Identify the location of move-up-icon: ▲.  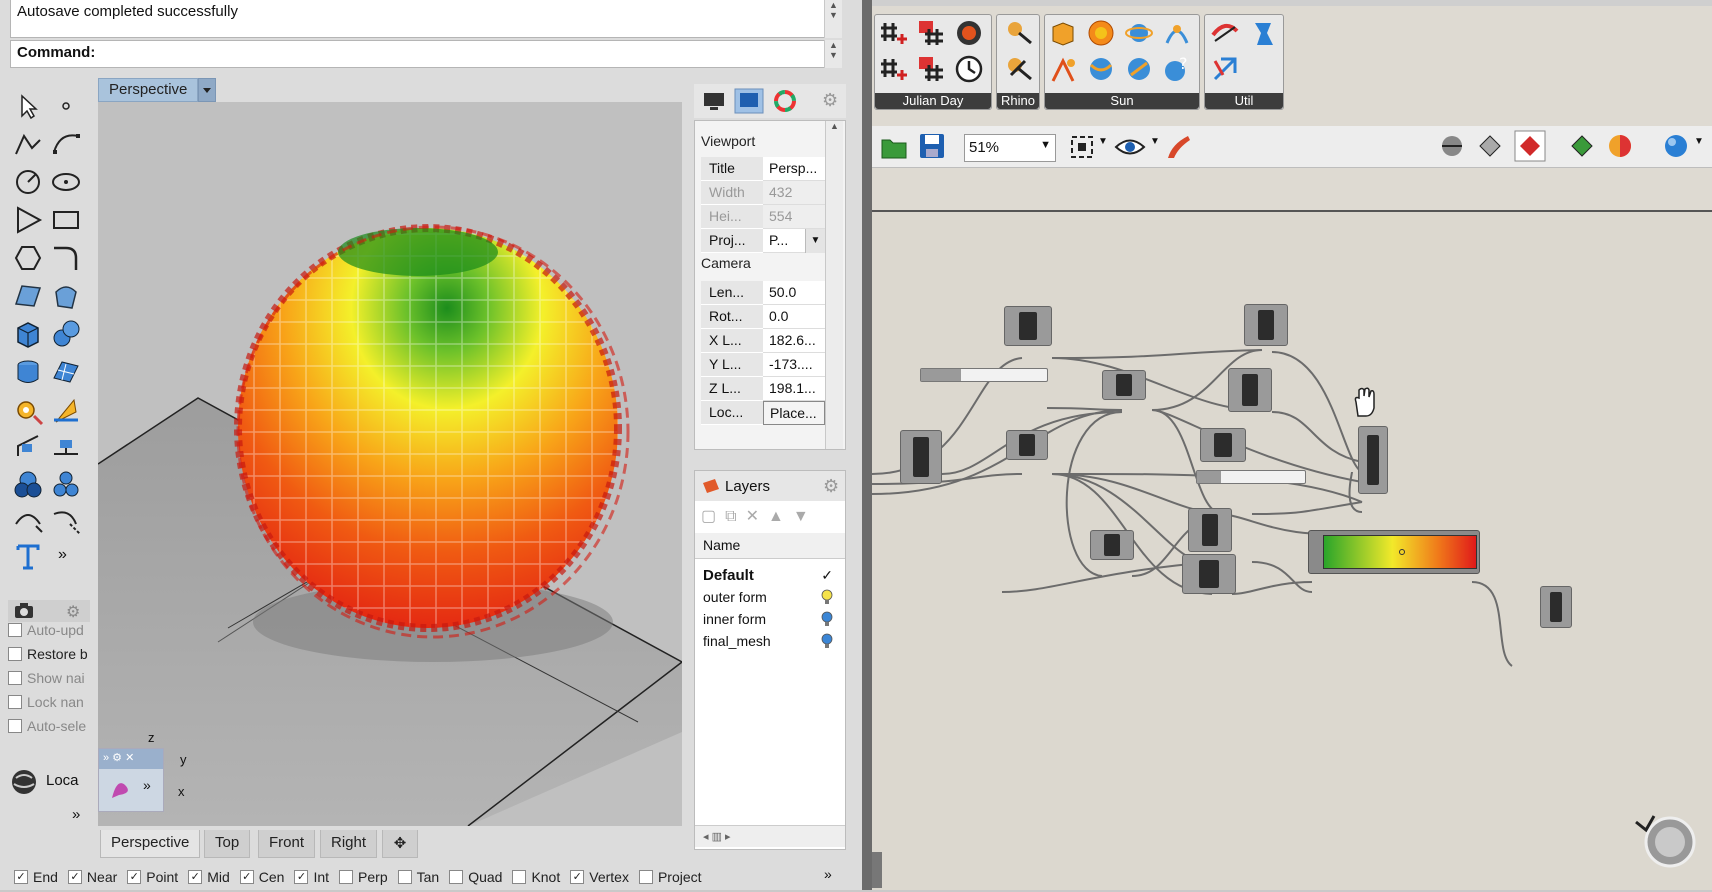
(780, 516).